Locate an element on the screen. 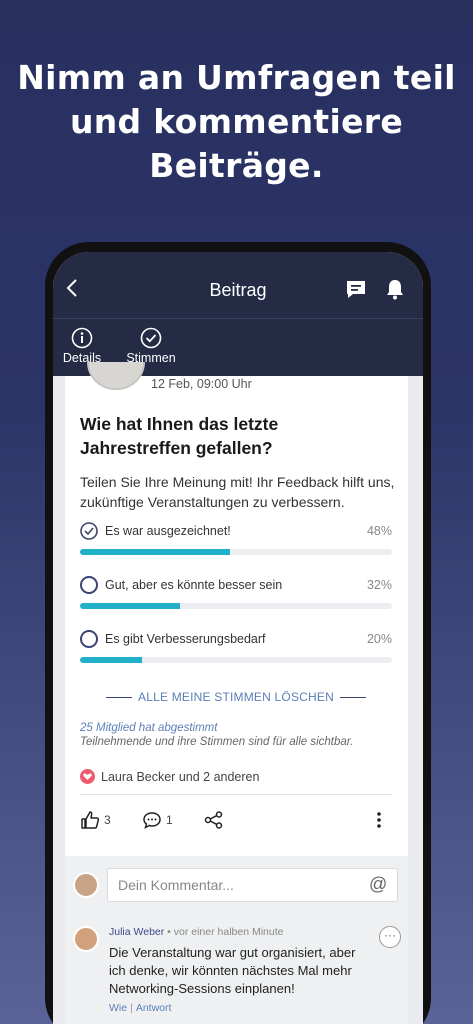 The height and width of the screenshot is (1024, 473). tab-details: Details is located at coordinates (82, 346).